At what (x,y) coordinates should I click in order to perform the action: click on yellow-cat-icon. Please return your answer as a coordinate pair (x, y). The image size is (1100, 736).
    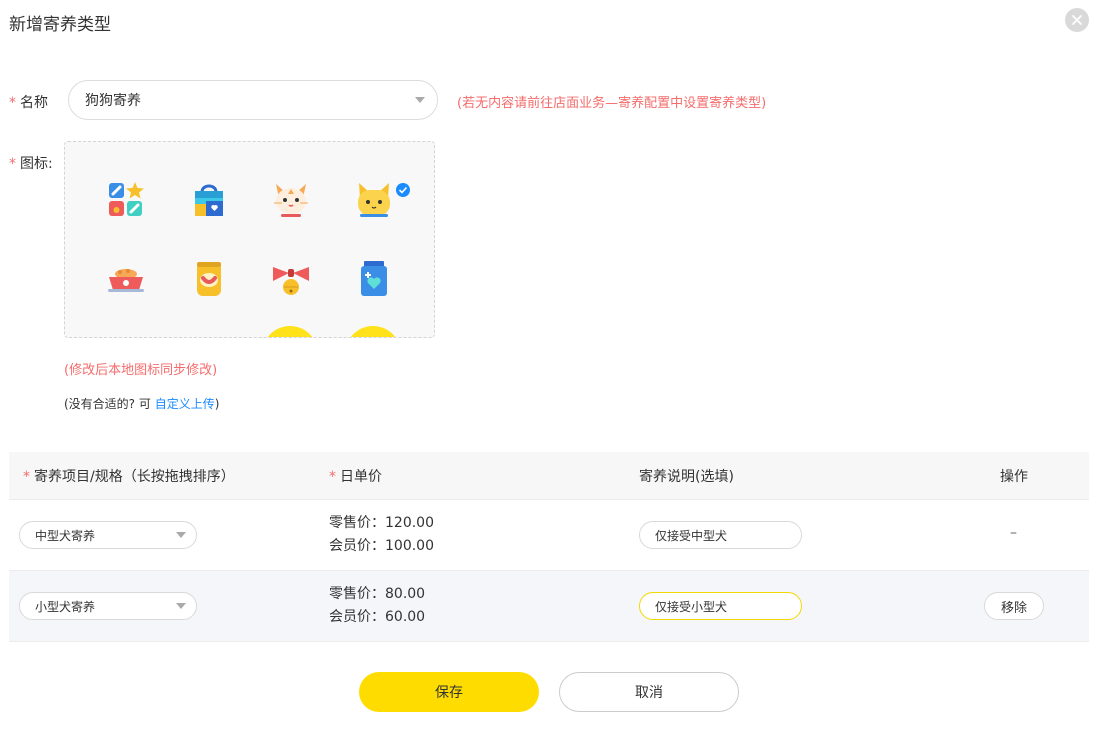
    Looking at the image, I should click on (374, 200).